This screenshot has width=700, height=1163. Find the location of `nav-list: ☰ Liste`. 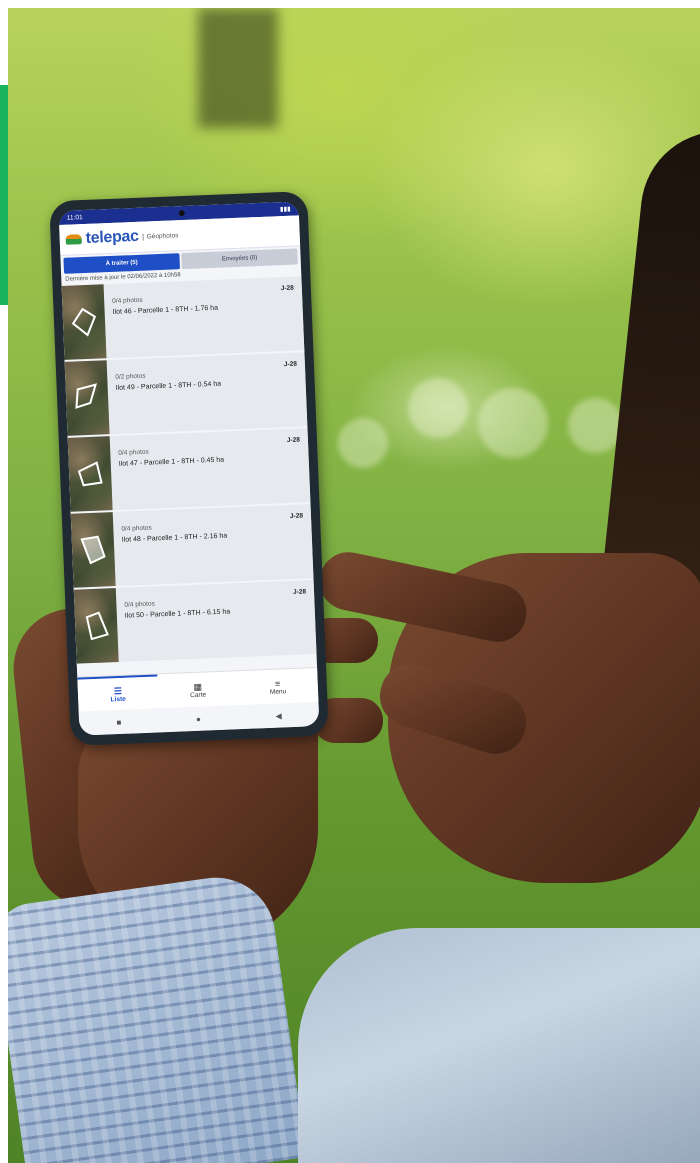

nav-list: ☰ Liste is located at coordinates (118, 693).